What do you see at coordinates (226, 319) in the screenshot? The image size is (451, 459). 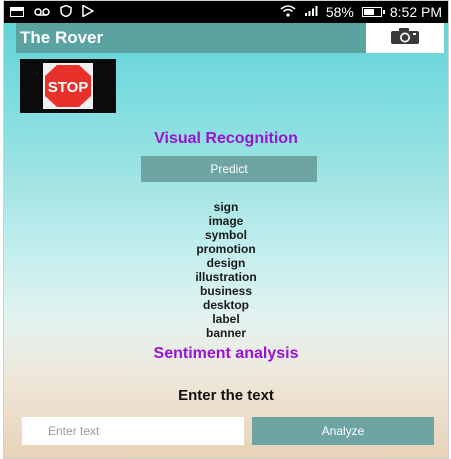 I see `list-item: label` at bounding box center [226, 319].